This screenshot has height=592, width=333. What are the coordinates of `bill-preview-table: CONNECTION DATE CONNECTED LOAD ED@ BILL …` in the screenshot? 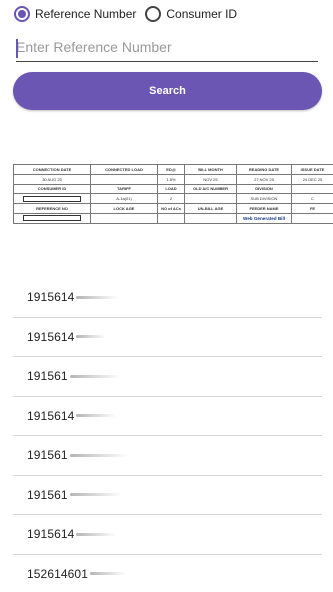 It's located at (173, 194).